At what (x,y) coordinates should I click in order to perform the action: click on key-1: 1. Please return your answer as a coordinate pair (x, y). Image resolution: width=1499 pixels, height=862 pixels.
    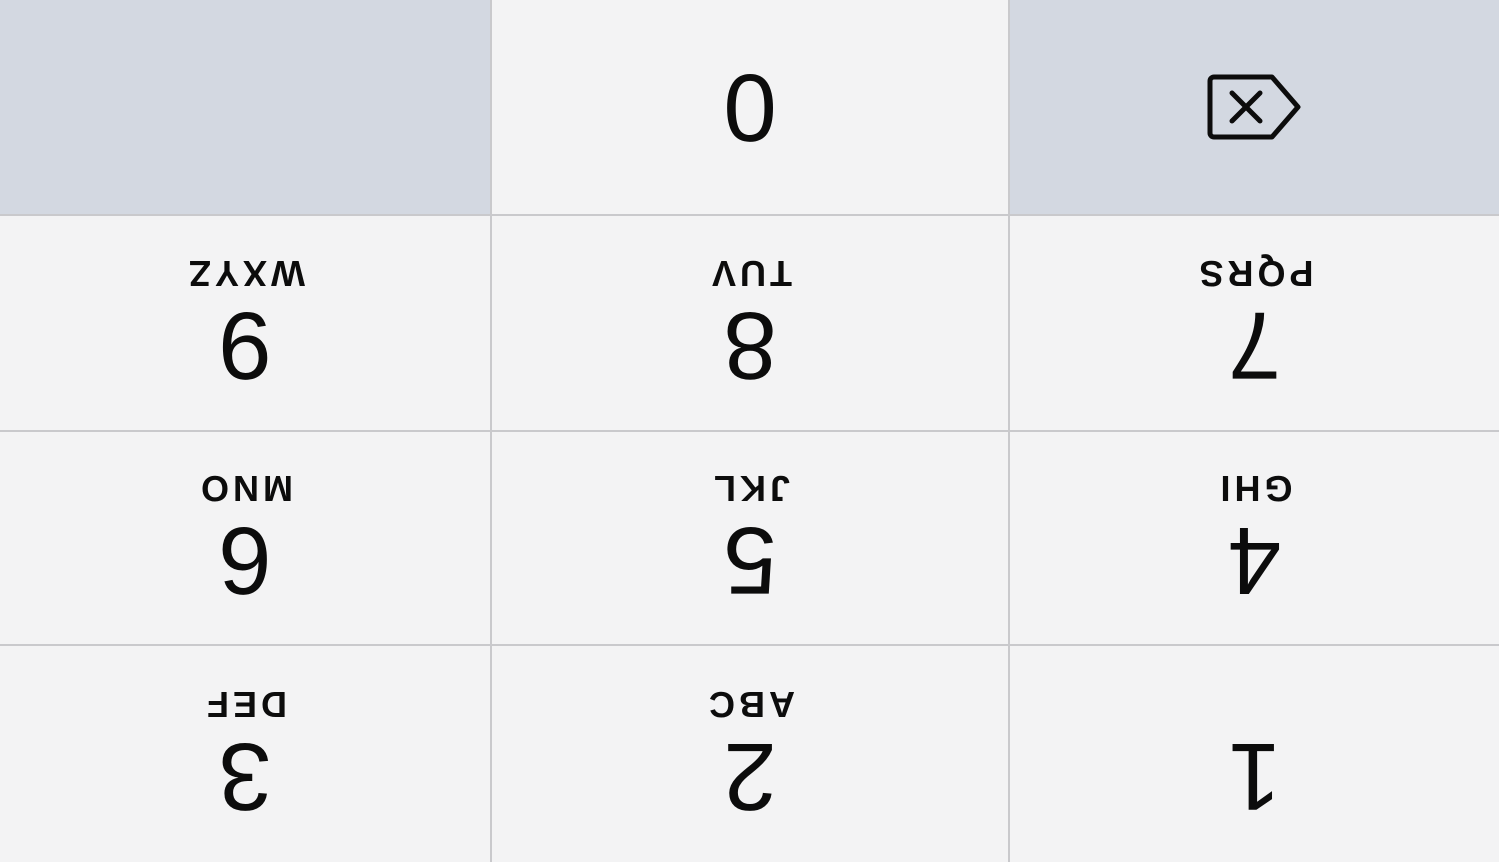
    Looking at the image, I should click on (1253, 753).